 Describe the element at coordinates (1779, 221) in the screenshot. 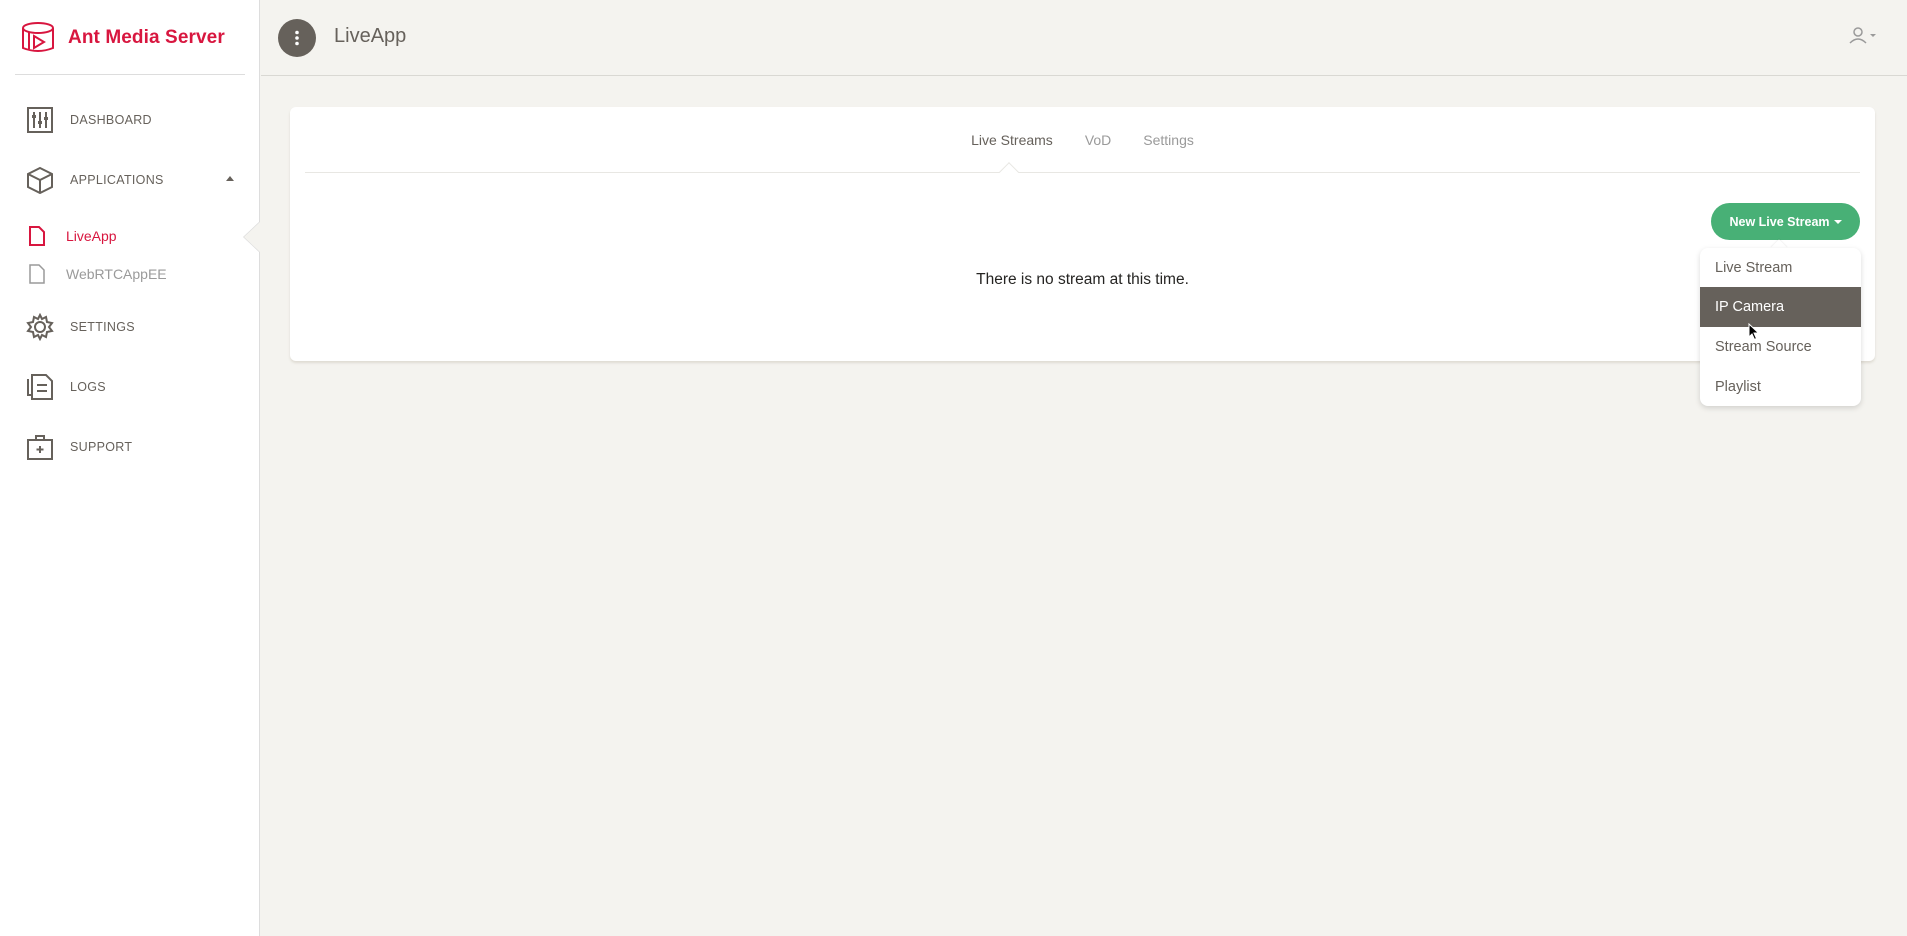

I see `new-live-stream-label: New Live Stream` at that location.